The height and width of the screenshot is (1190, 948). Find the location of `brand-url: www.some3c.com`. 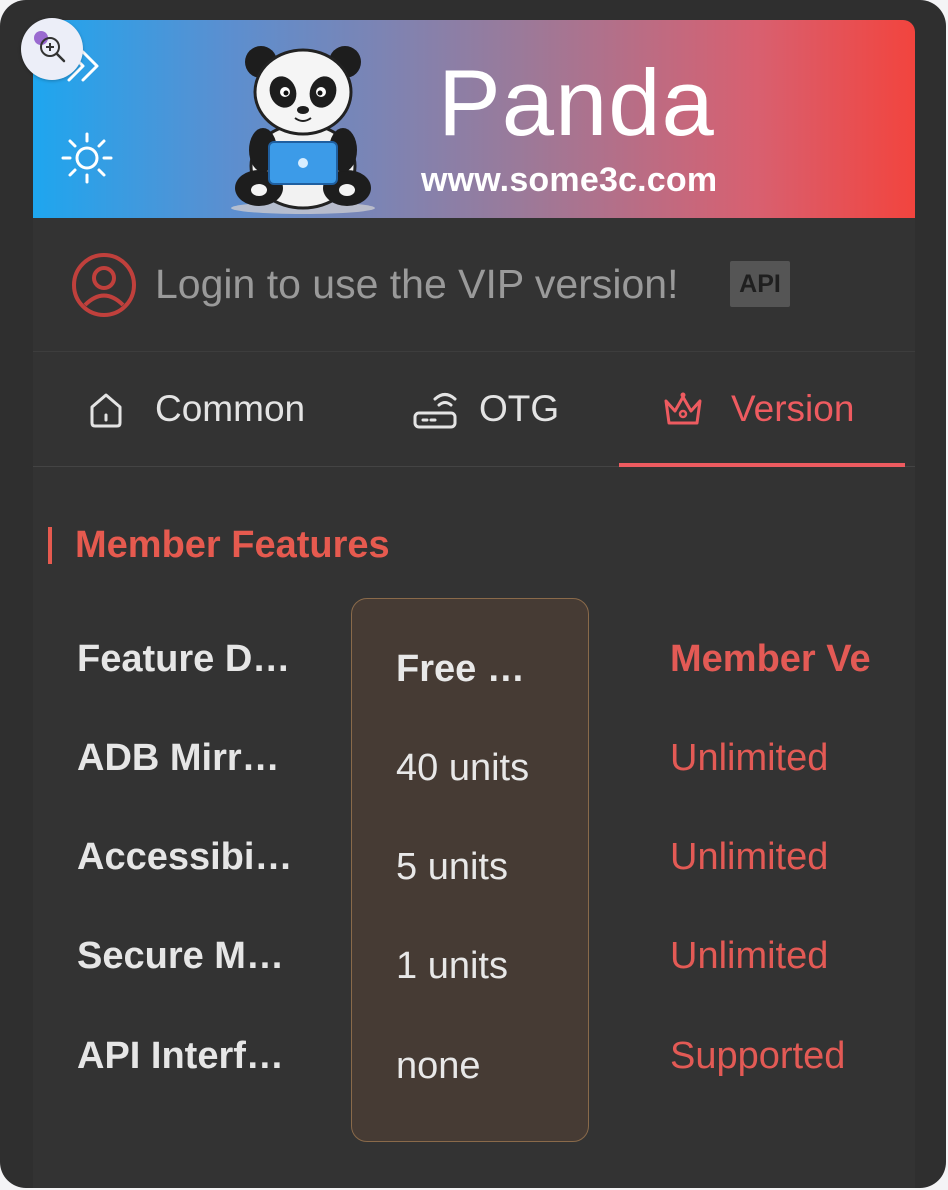

brand-url: www.some3c.com is located at coordinates (569, 180).